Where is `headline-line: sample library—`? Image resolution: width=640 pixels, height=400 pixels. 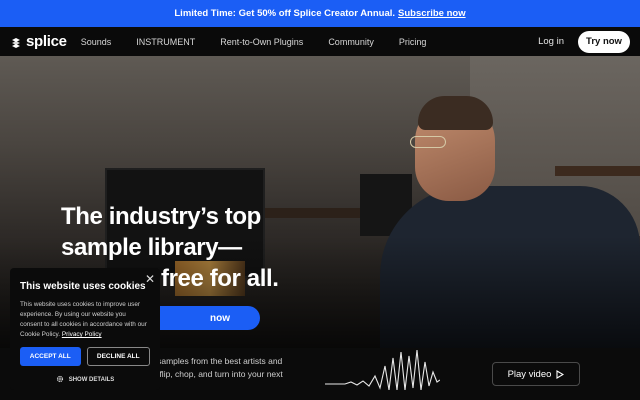 headline-line: sample library— is located at coordinates (151, 247).